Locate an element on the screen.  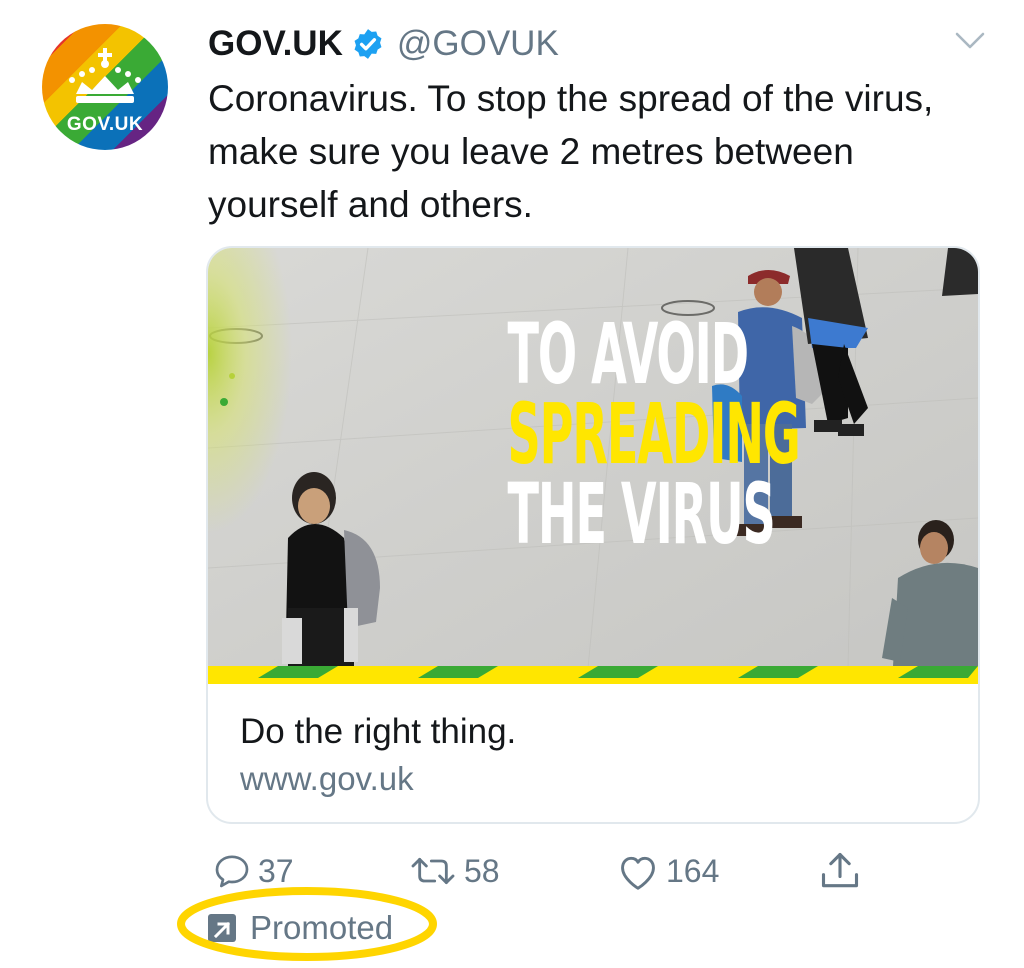
like-button: 164 is located at coordinates (667, 871).